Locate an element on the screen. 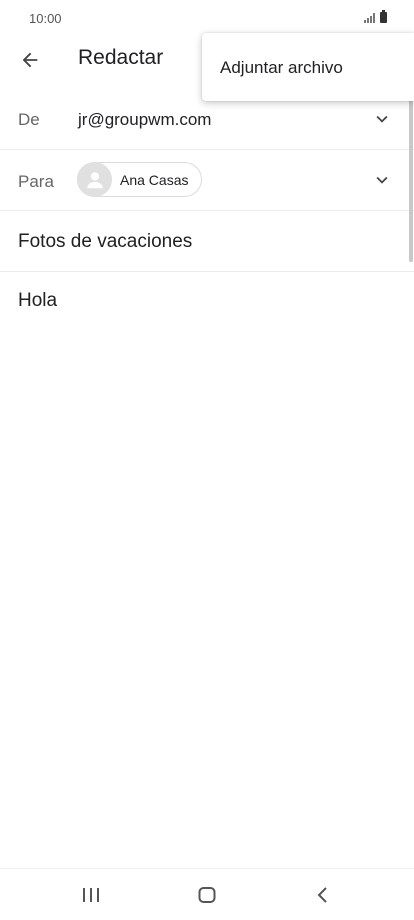 The height and width of the screenshot is (920, 414). status-time: 10:00 is located at coordinates (45, 18).